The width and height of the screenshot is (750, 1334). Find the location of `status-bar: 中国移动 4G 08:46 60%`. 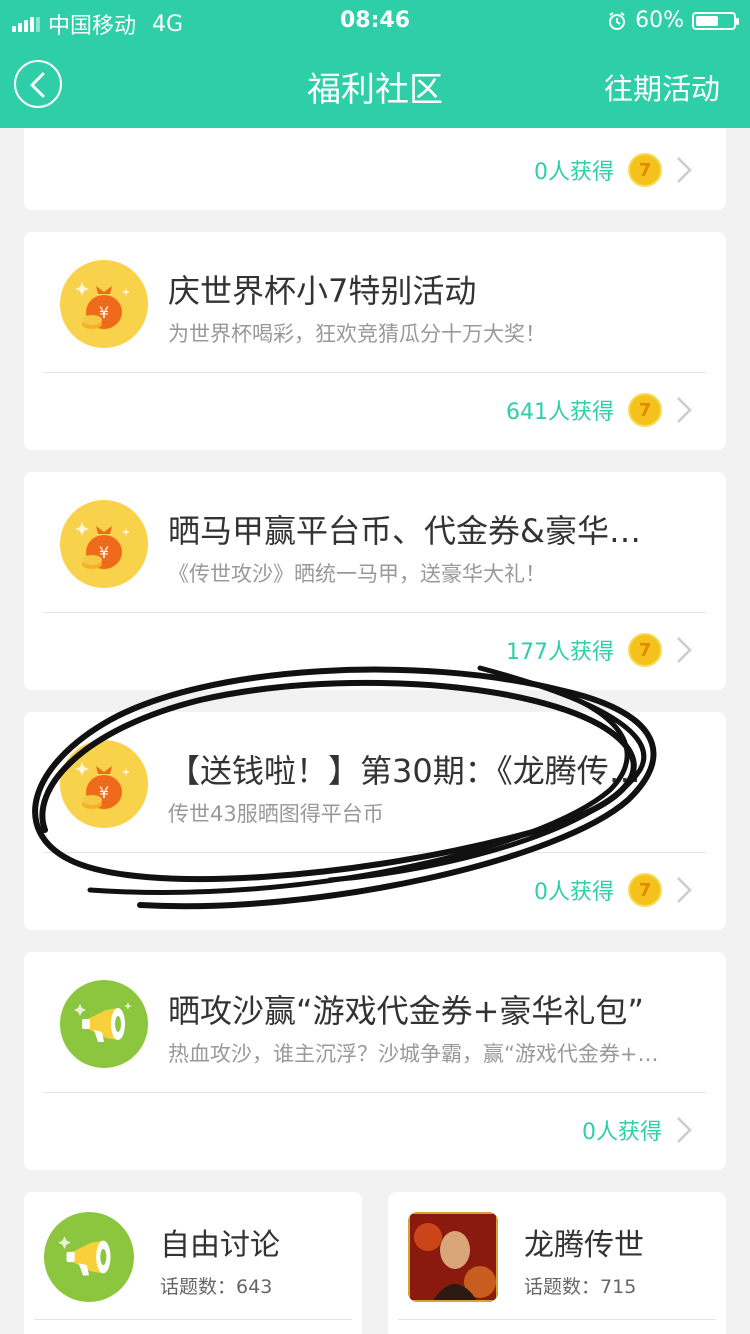

status-bar: 中国移动 4G 08:46 60% is located at coordinates (375, 20).